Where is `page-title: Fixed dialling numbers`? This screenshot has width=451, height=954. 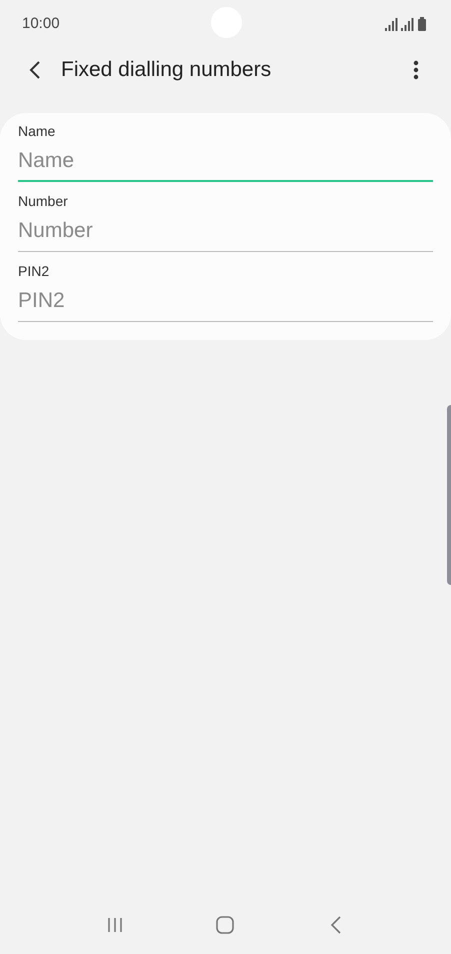
page-title: Fixed dialling numbers is located at coordinates (166, 70).